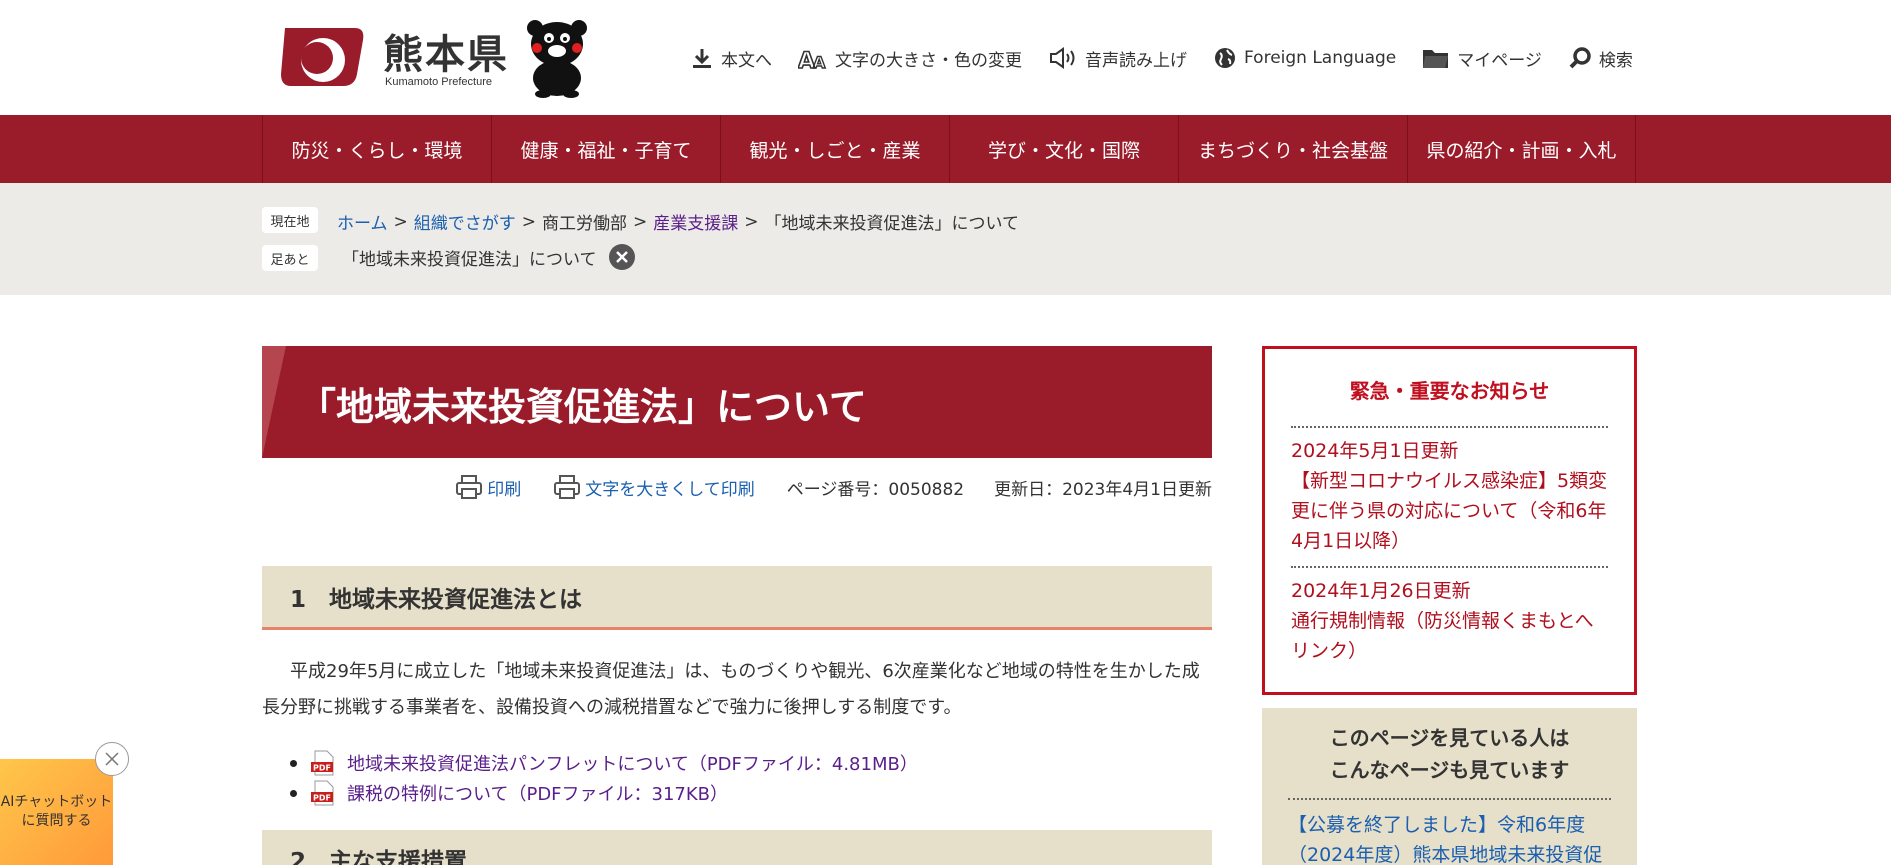 The width and height of the screenshot is (1891, 865). Describe the element at coordinates (469, 257) in the screenshot. I see `footprint-item: 「地域未来投資促進法」について` at that location.